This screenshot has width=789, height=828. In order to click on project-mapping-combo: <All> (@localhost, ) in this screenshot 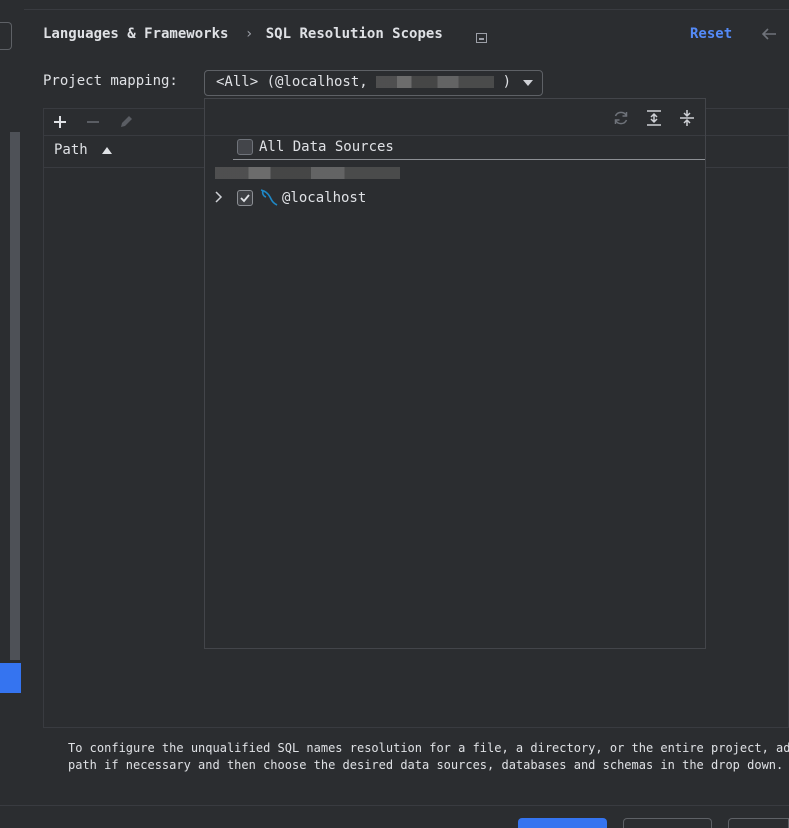, I will do `click(373, 83)`.